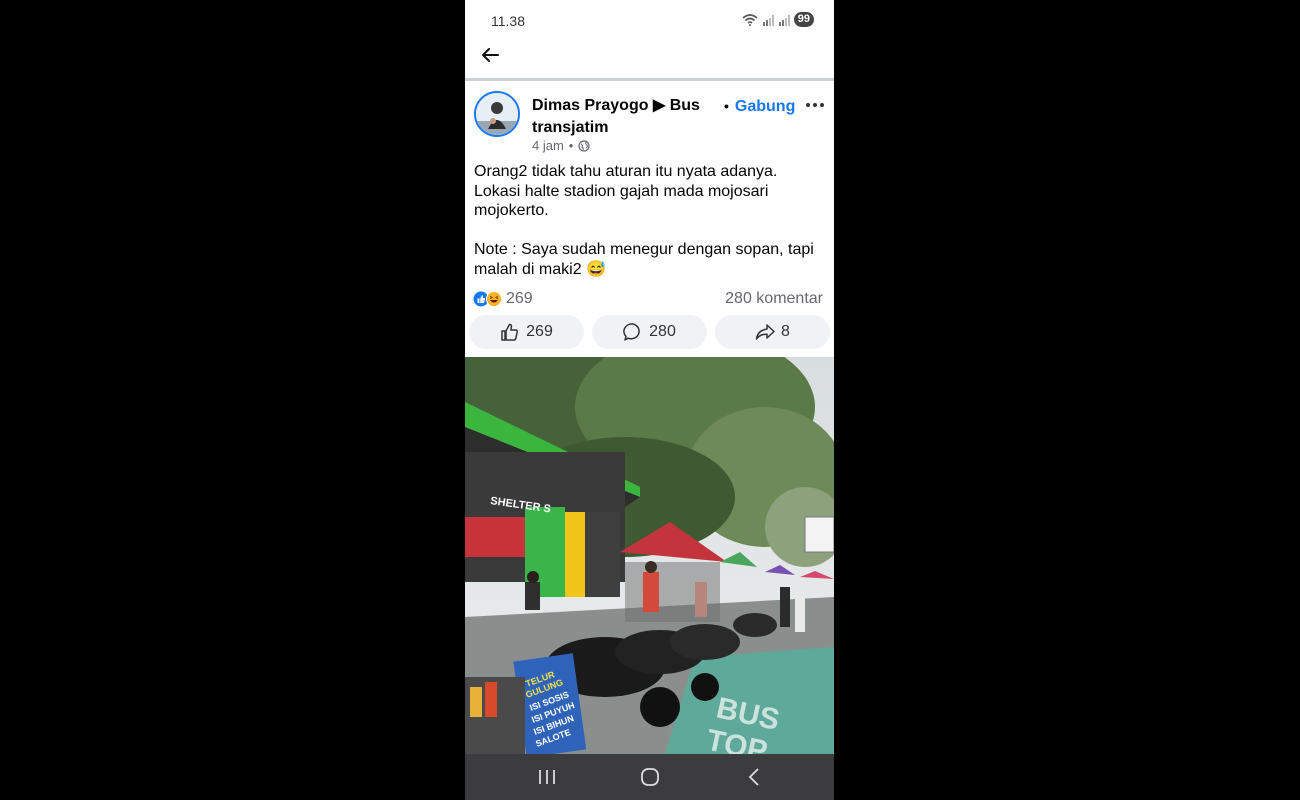 This screenshot has height=800, width=1300. Describe the element at coordinates (774, 299) in the screenshot. I see `comment-count-link: 280 komentar` at that location.